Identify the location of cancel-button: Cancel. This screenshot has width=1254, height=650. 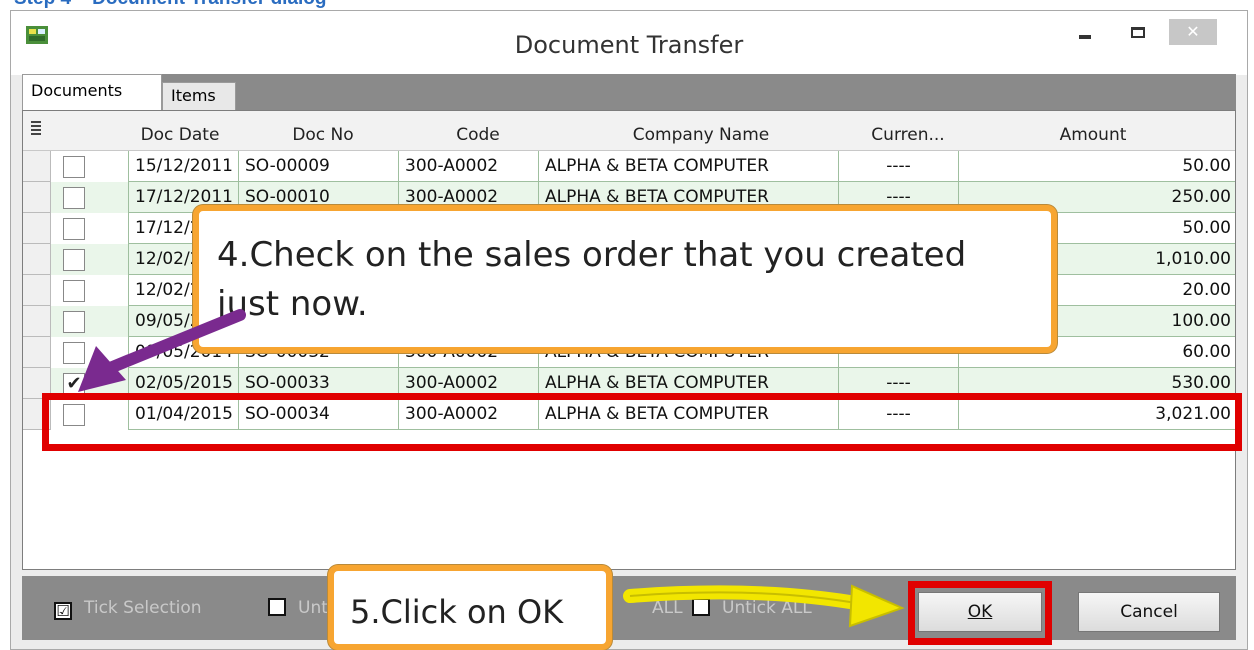
(1149, 612).